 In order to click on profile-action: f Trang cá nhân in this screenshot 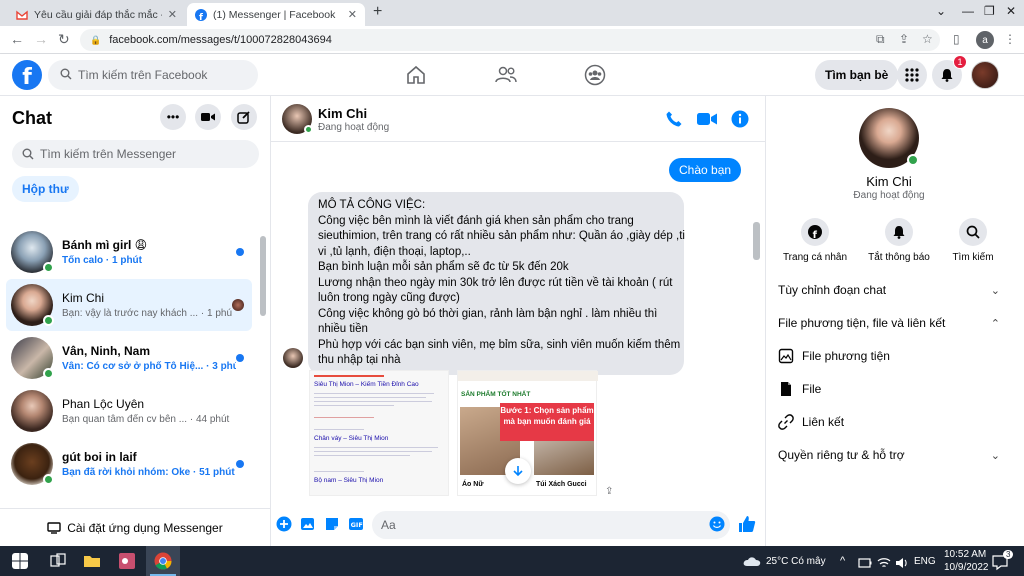, I will do `click(815, 240)`.